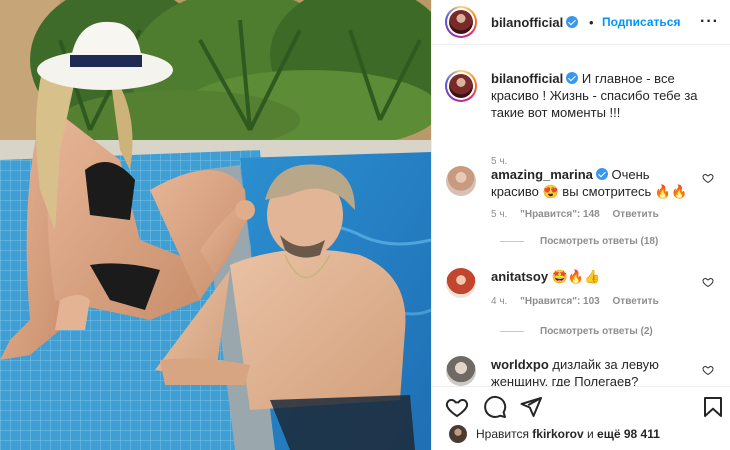  I want to click on likes-count-link: ещё 98 411, so click(628, 434).